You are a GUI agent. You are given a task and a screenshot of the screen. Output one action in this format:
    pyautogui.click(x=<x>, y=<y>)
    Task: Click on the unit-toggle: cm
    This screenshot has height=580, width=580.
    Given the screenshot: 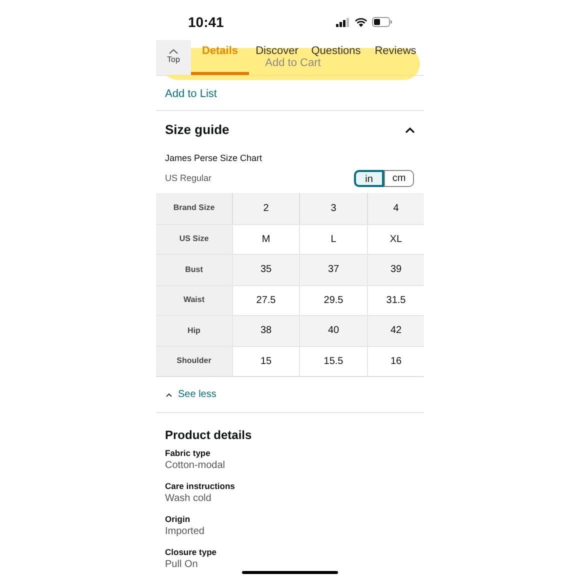 What is the action you would take?
    pyautogui.click(x=399, y=178)
    